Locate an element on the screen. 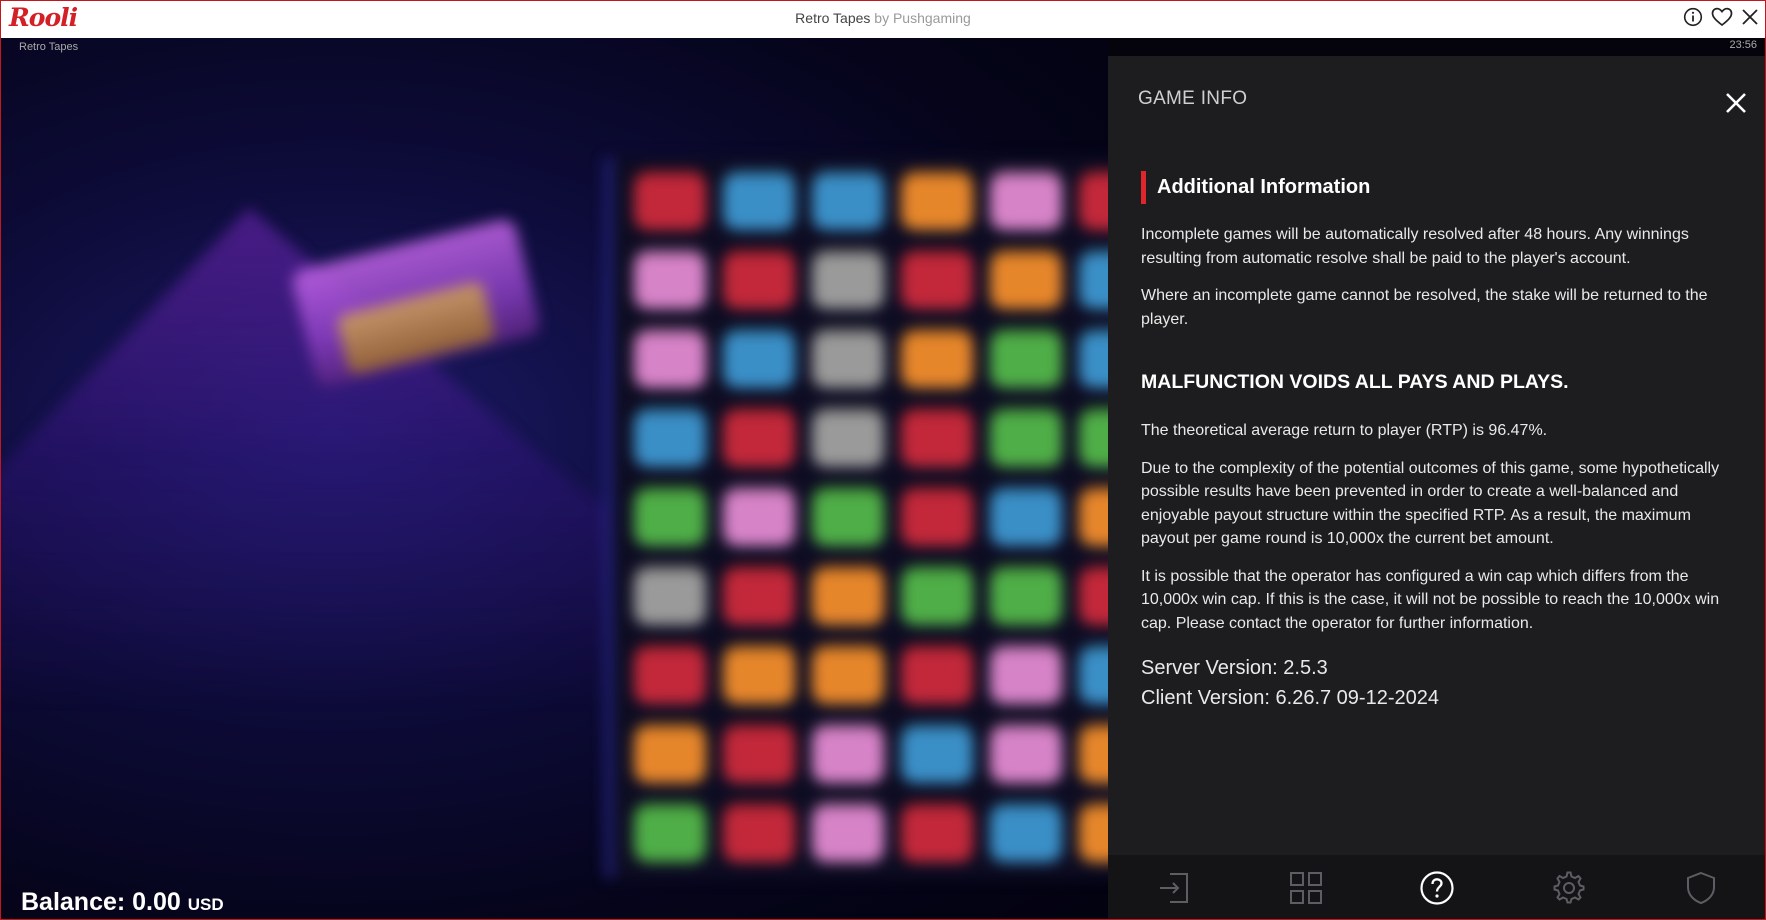  settings-button is located at coordinates (1569, 888).